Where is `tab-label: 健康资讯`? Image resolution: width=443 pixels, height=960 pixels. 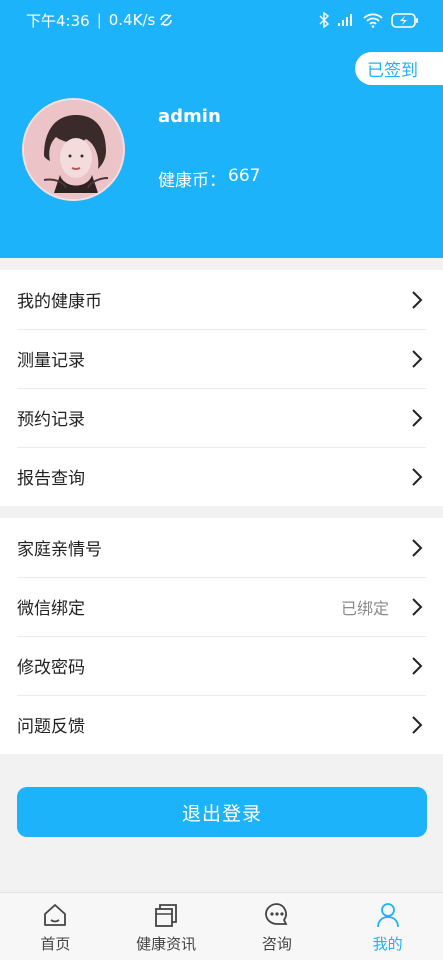 tab-label: 健康资讯 is located at coordinates (166, 944).